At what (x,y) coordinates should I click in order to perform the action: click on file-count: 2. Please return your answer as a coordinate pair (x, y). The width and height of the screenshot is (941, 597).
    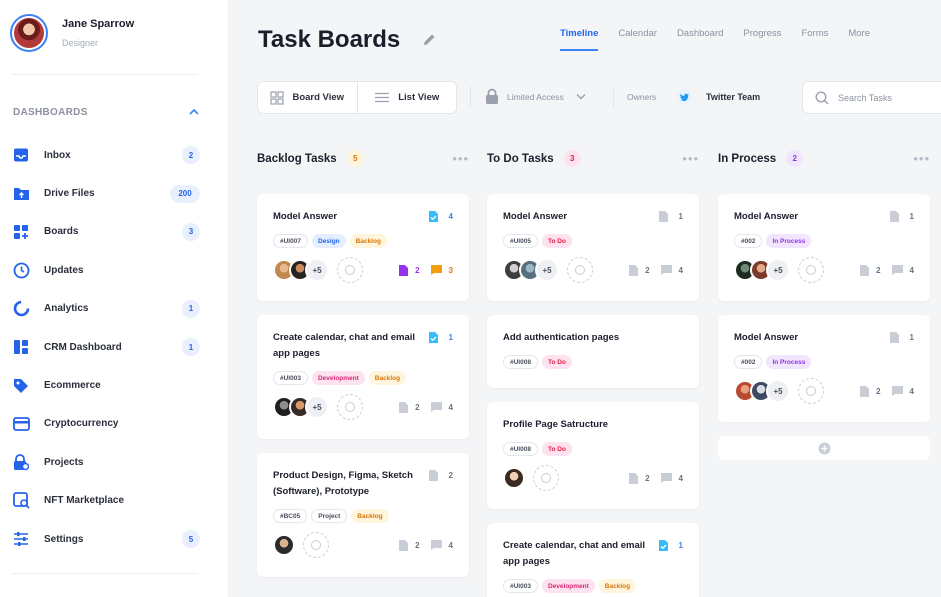
    Looking at the image, I should click on (647, 270).